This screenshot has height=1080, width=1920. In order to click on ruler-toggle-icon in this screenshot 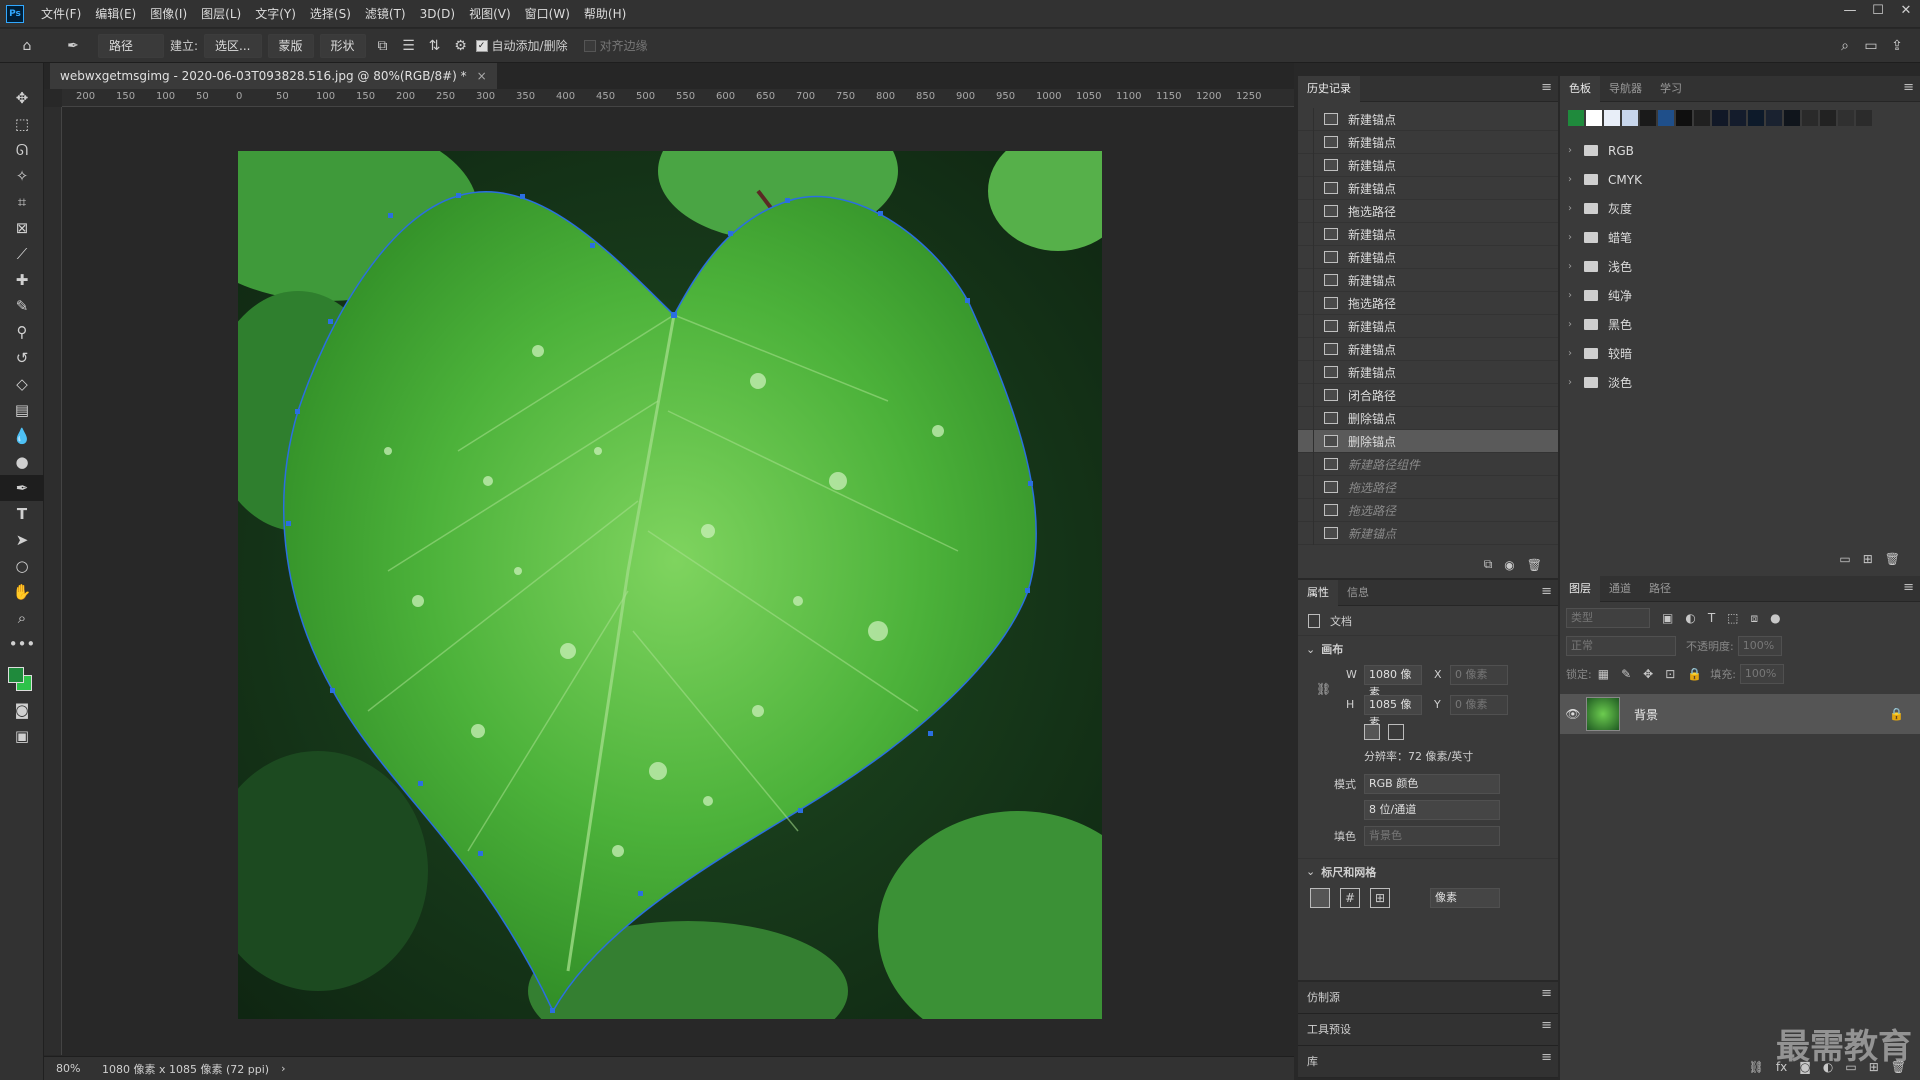, I will do `click(1320, 898)`.